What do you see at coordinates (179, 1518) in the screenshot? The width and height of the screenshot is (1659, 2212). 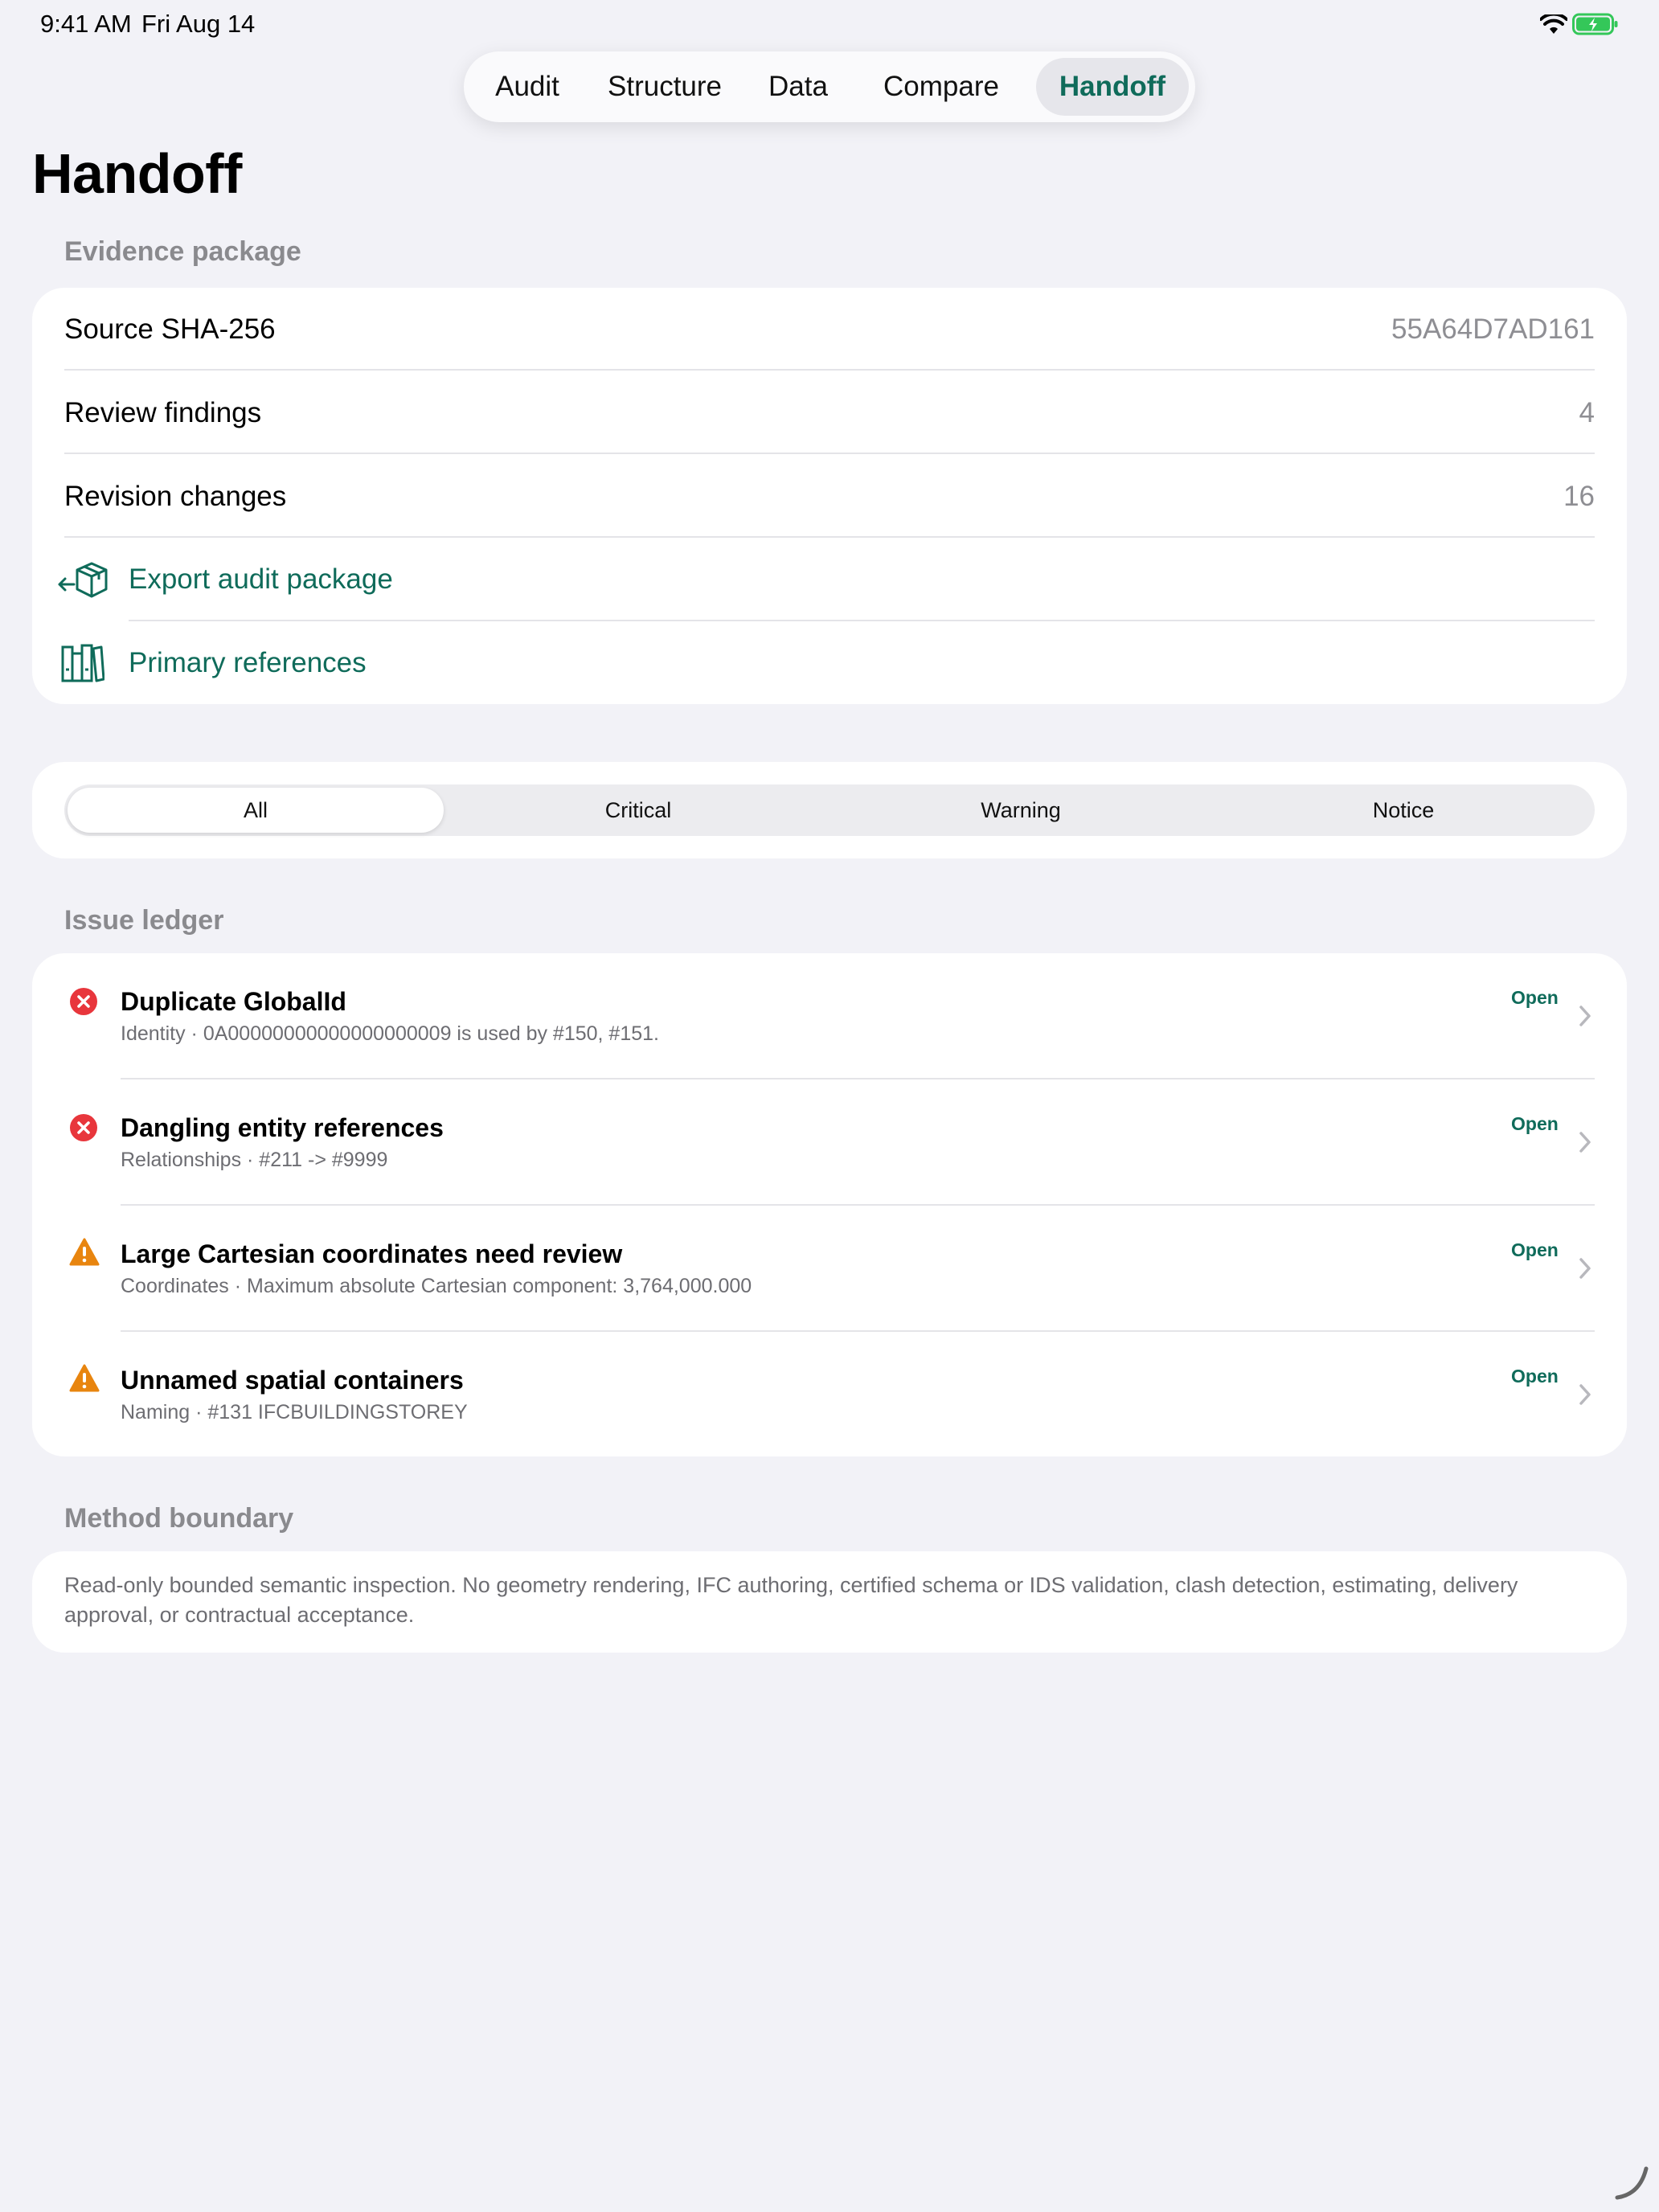 I see `method-boundary-header: Method boundary` at bounding box center [179, 1518].